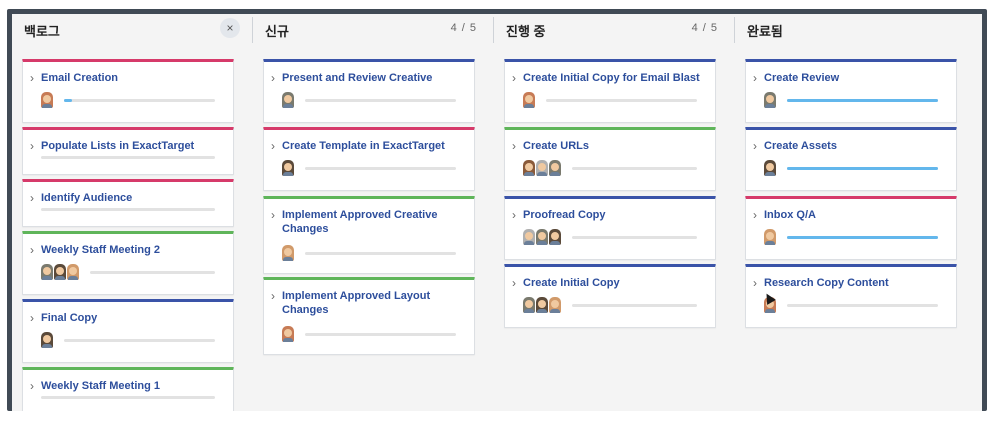 The width and height of the screenshot is (1000, 428). What do you see at coordinates (375, 222) in the screenshot?
I see `card-title: Implement Approved Creative Changes` at bounding box center [375, 222].